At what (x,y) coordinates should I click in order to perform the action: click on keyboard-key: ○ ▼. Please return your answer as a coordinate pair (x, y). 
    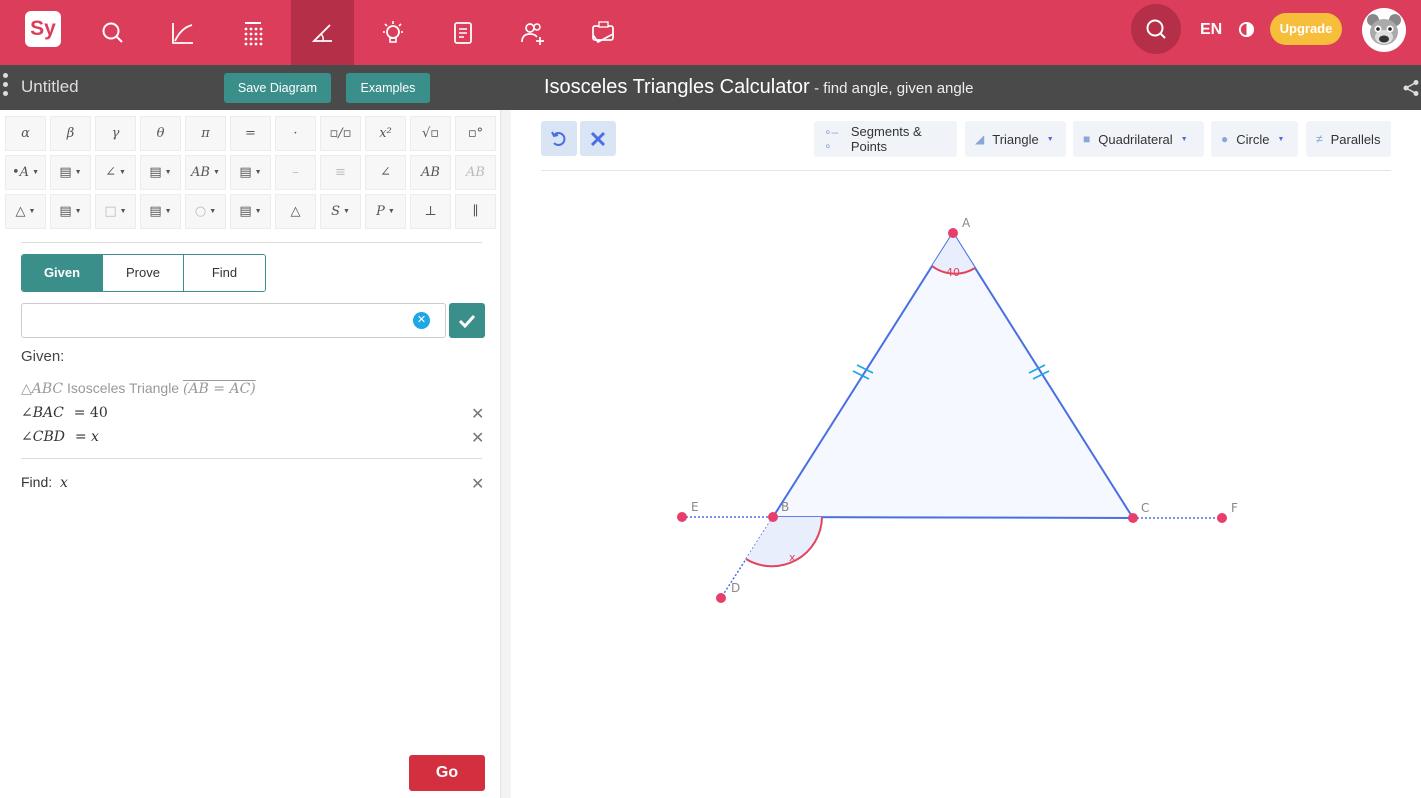
    Looking at the image, I should click on (205, 211).